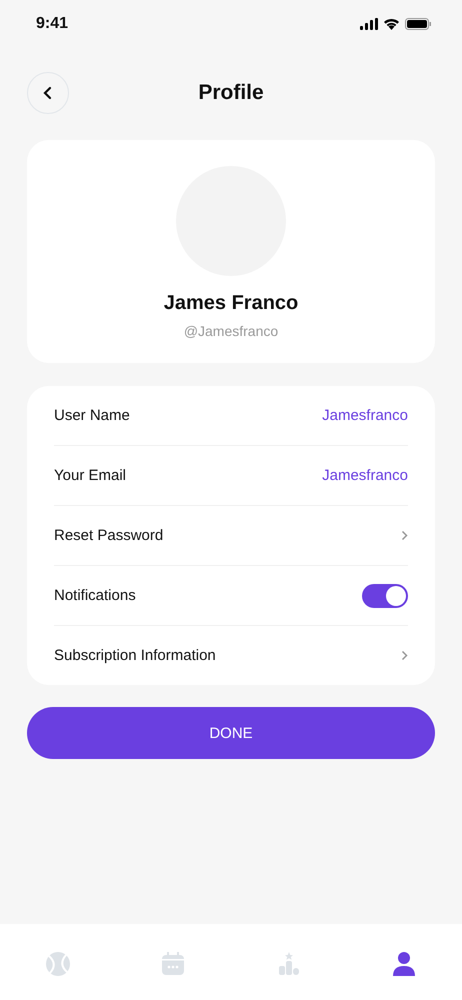 The image size is (462, 1000). What do you see at coordinates (231, 93) in the screenshot?
I see `page-title: Profile` at bounding box center [231, 93].